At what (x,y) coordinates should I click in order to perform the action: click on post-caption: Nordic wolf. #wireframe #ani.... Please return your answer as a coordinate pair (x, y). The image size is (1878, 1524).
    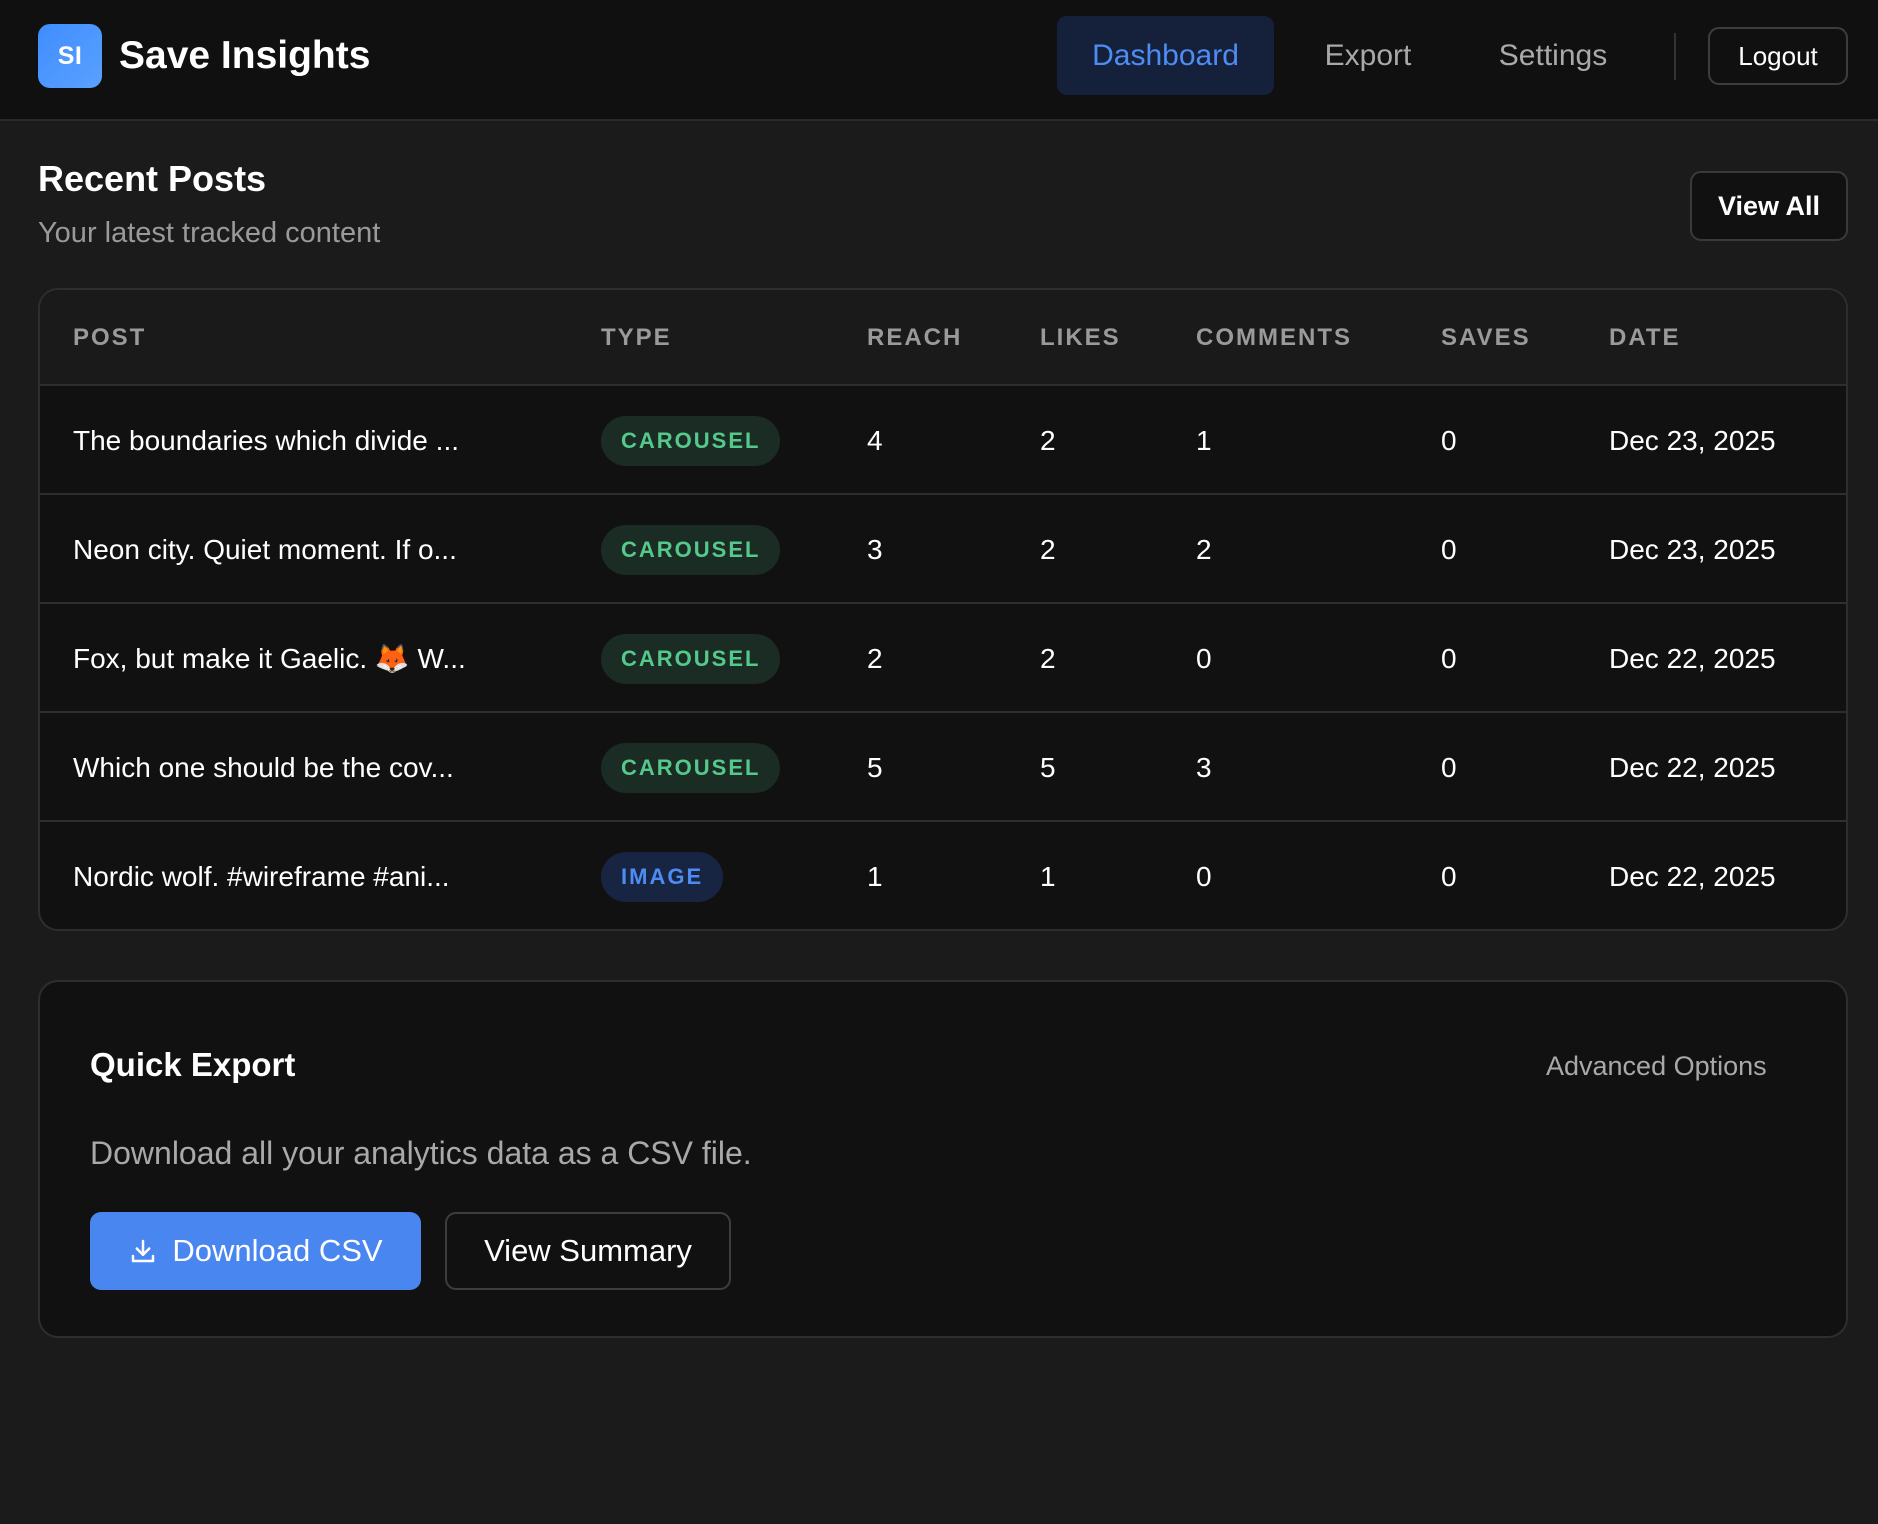
    Looking at the image, I should click on (261, 875).